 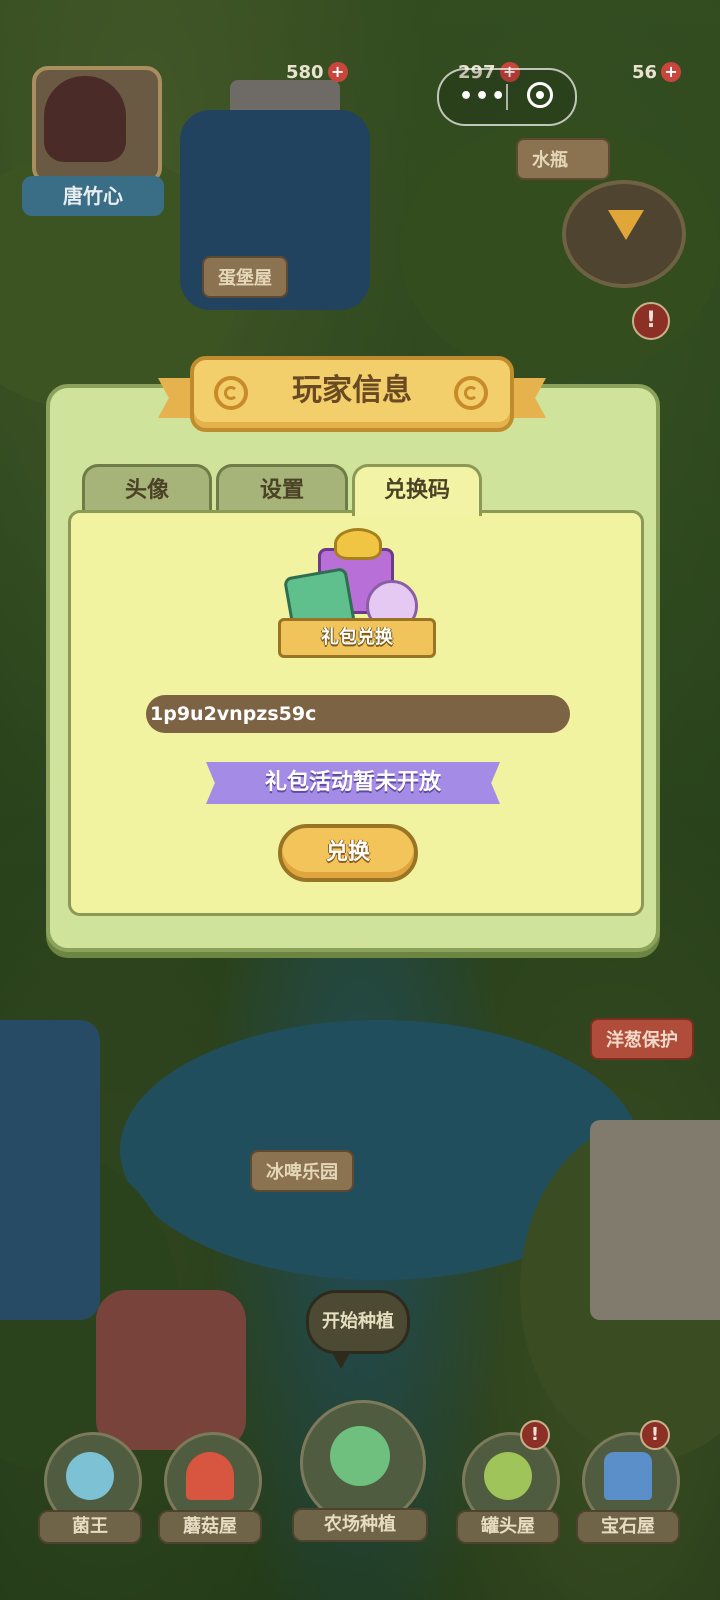 What do you see at coordinates (358, 1329) in the screenshot?
I see `start-planting-bubble: 开始种植` at bounding box center [358, 1329].